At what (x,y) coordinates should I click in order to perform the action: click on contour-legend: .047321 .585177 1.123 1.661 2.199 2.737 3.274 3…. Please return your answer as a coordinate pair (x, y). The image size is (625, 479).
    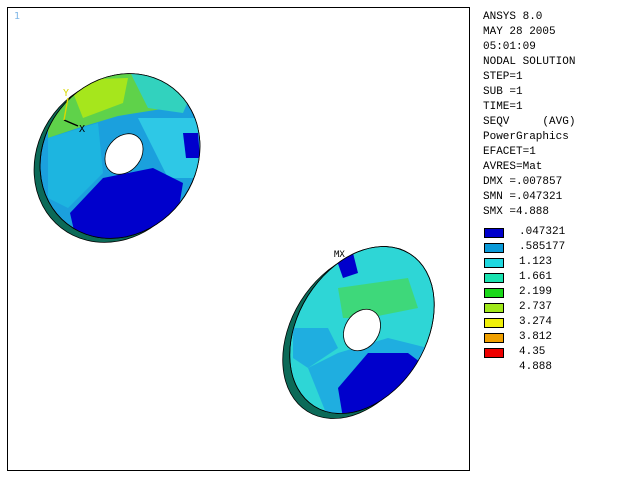
    Looking at the image, I should click on (553, 300).